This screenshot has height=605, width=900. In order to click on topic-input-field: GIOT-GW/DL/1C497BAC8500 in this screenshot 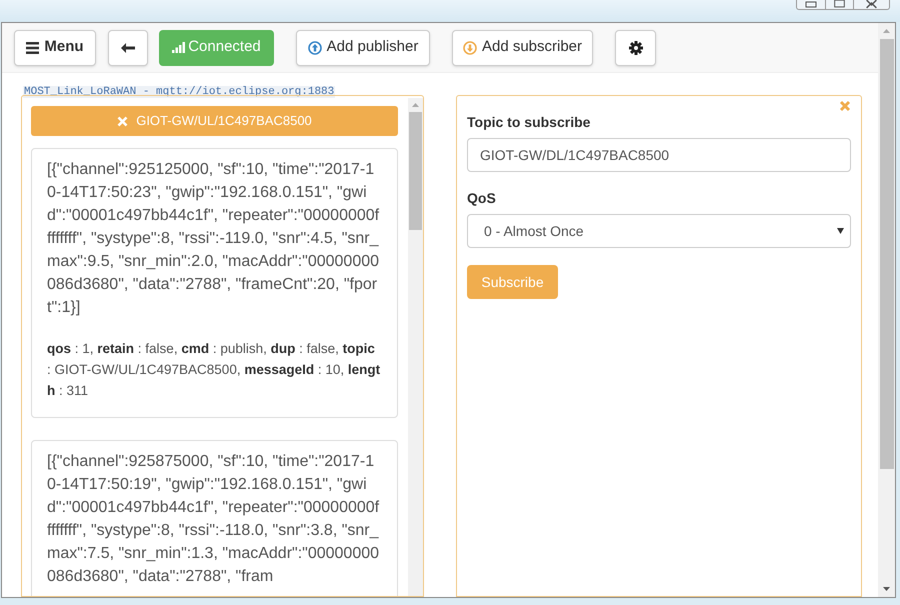, I will do `click(659, 155)`.